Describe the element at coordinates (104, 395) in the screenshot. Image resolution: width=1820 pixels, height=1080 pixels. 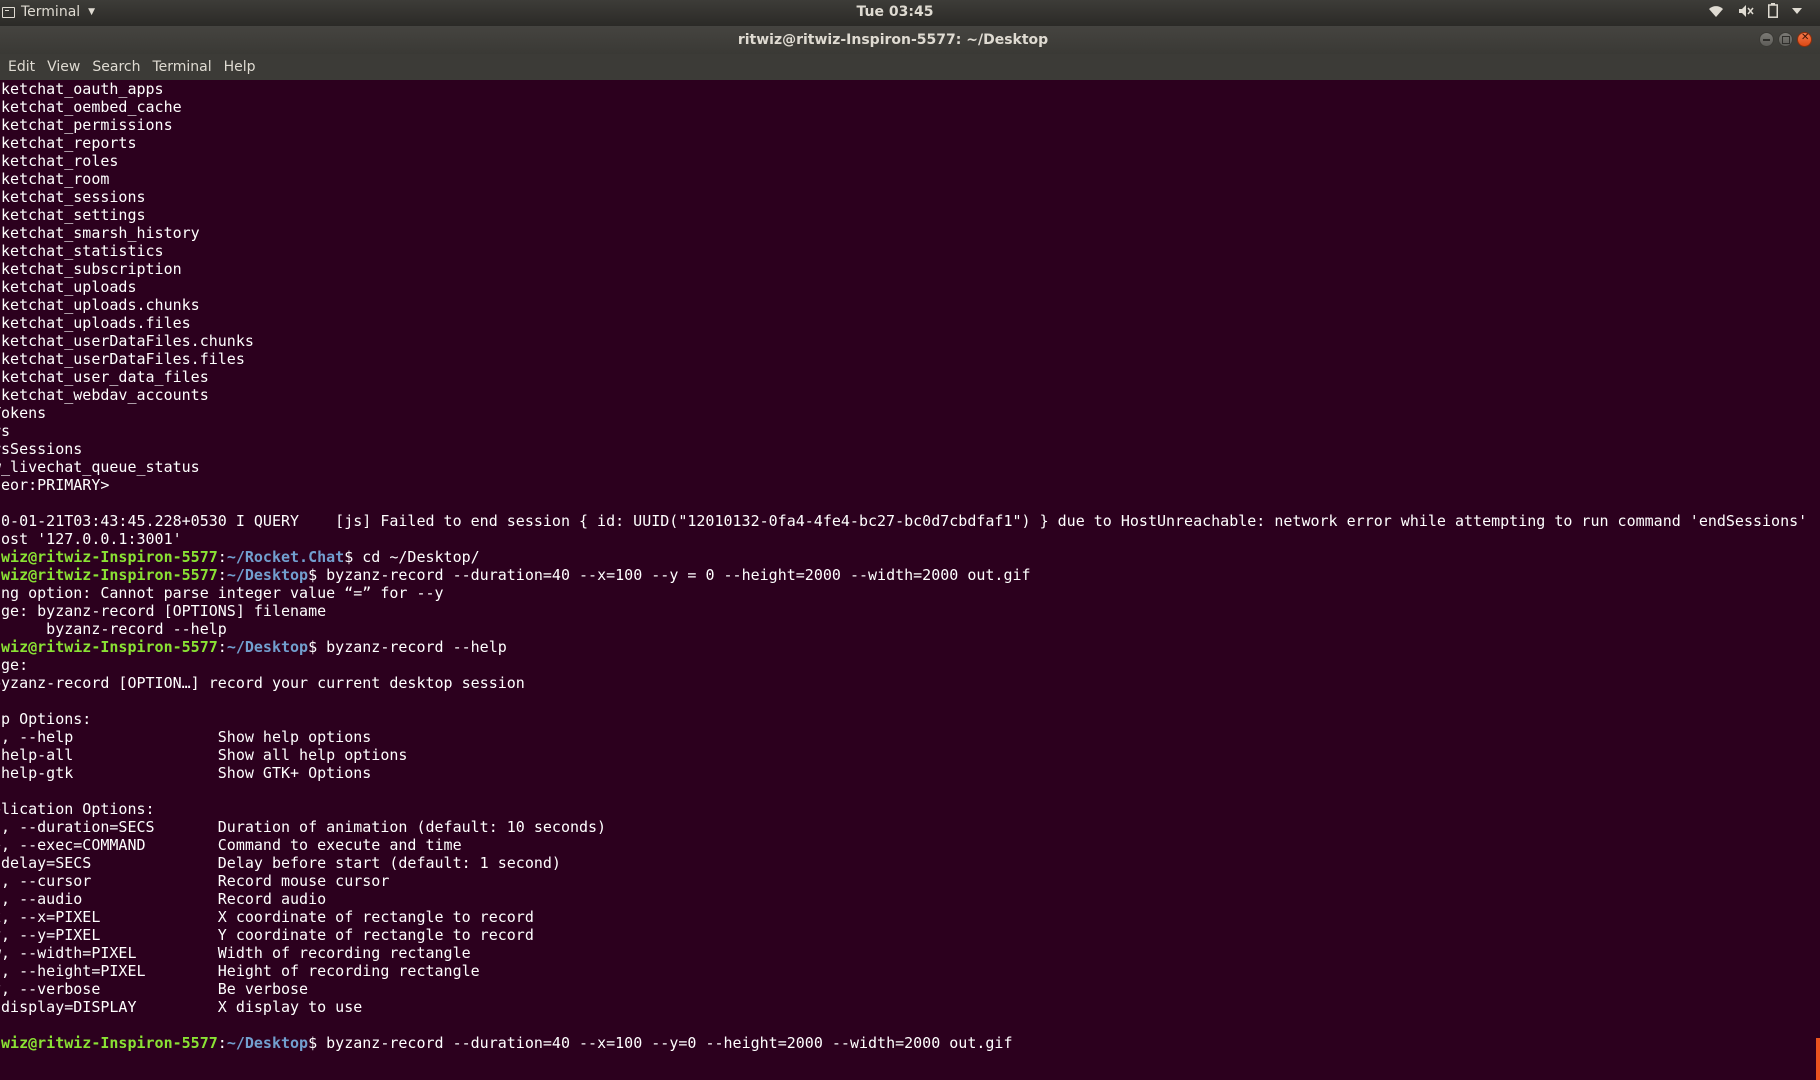
I see `output-line: cketchat_webdav_accounts` at that location.